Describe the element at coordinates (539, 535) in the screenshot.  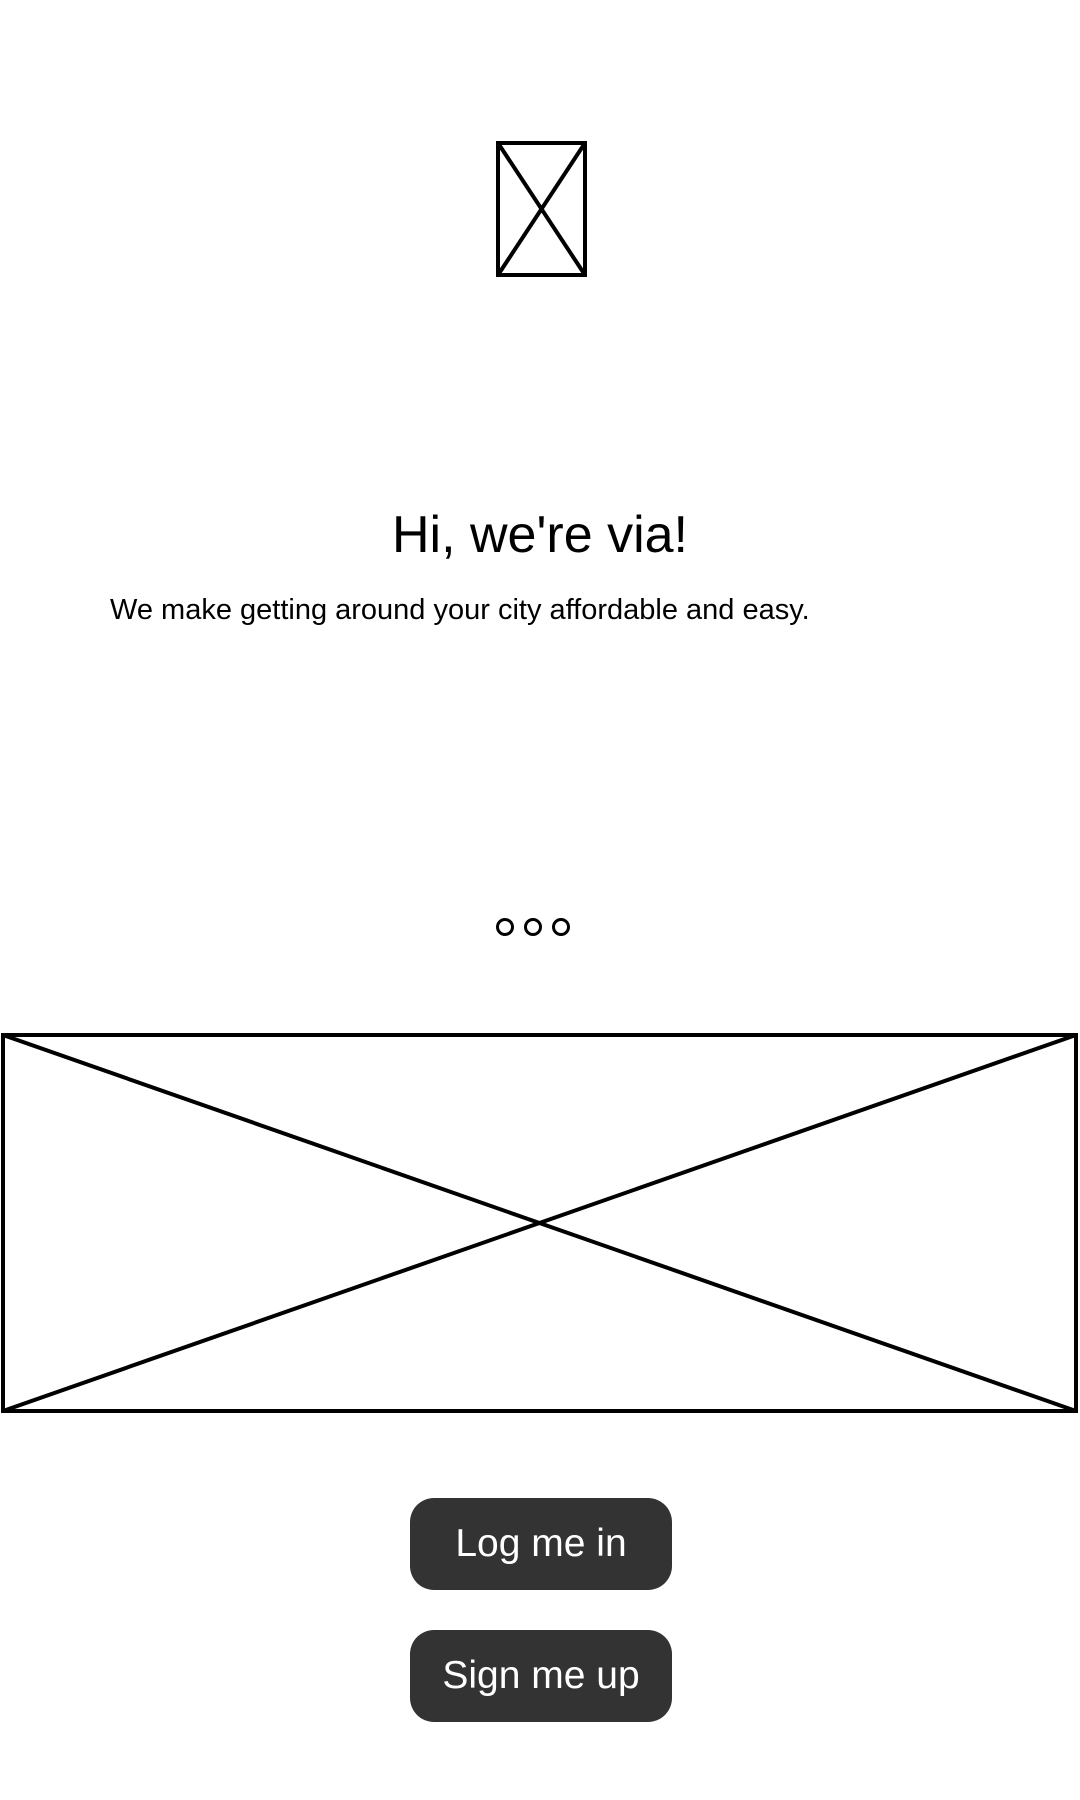
I see `page-title: Hi, we're via!` at that location.